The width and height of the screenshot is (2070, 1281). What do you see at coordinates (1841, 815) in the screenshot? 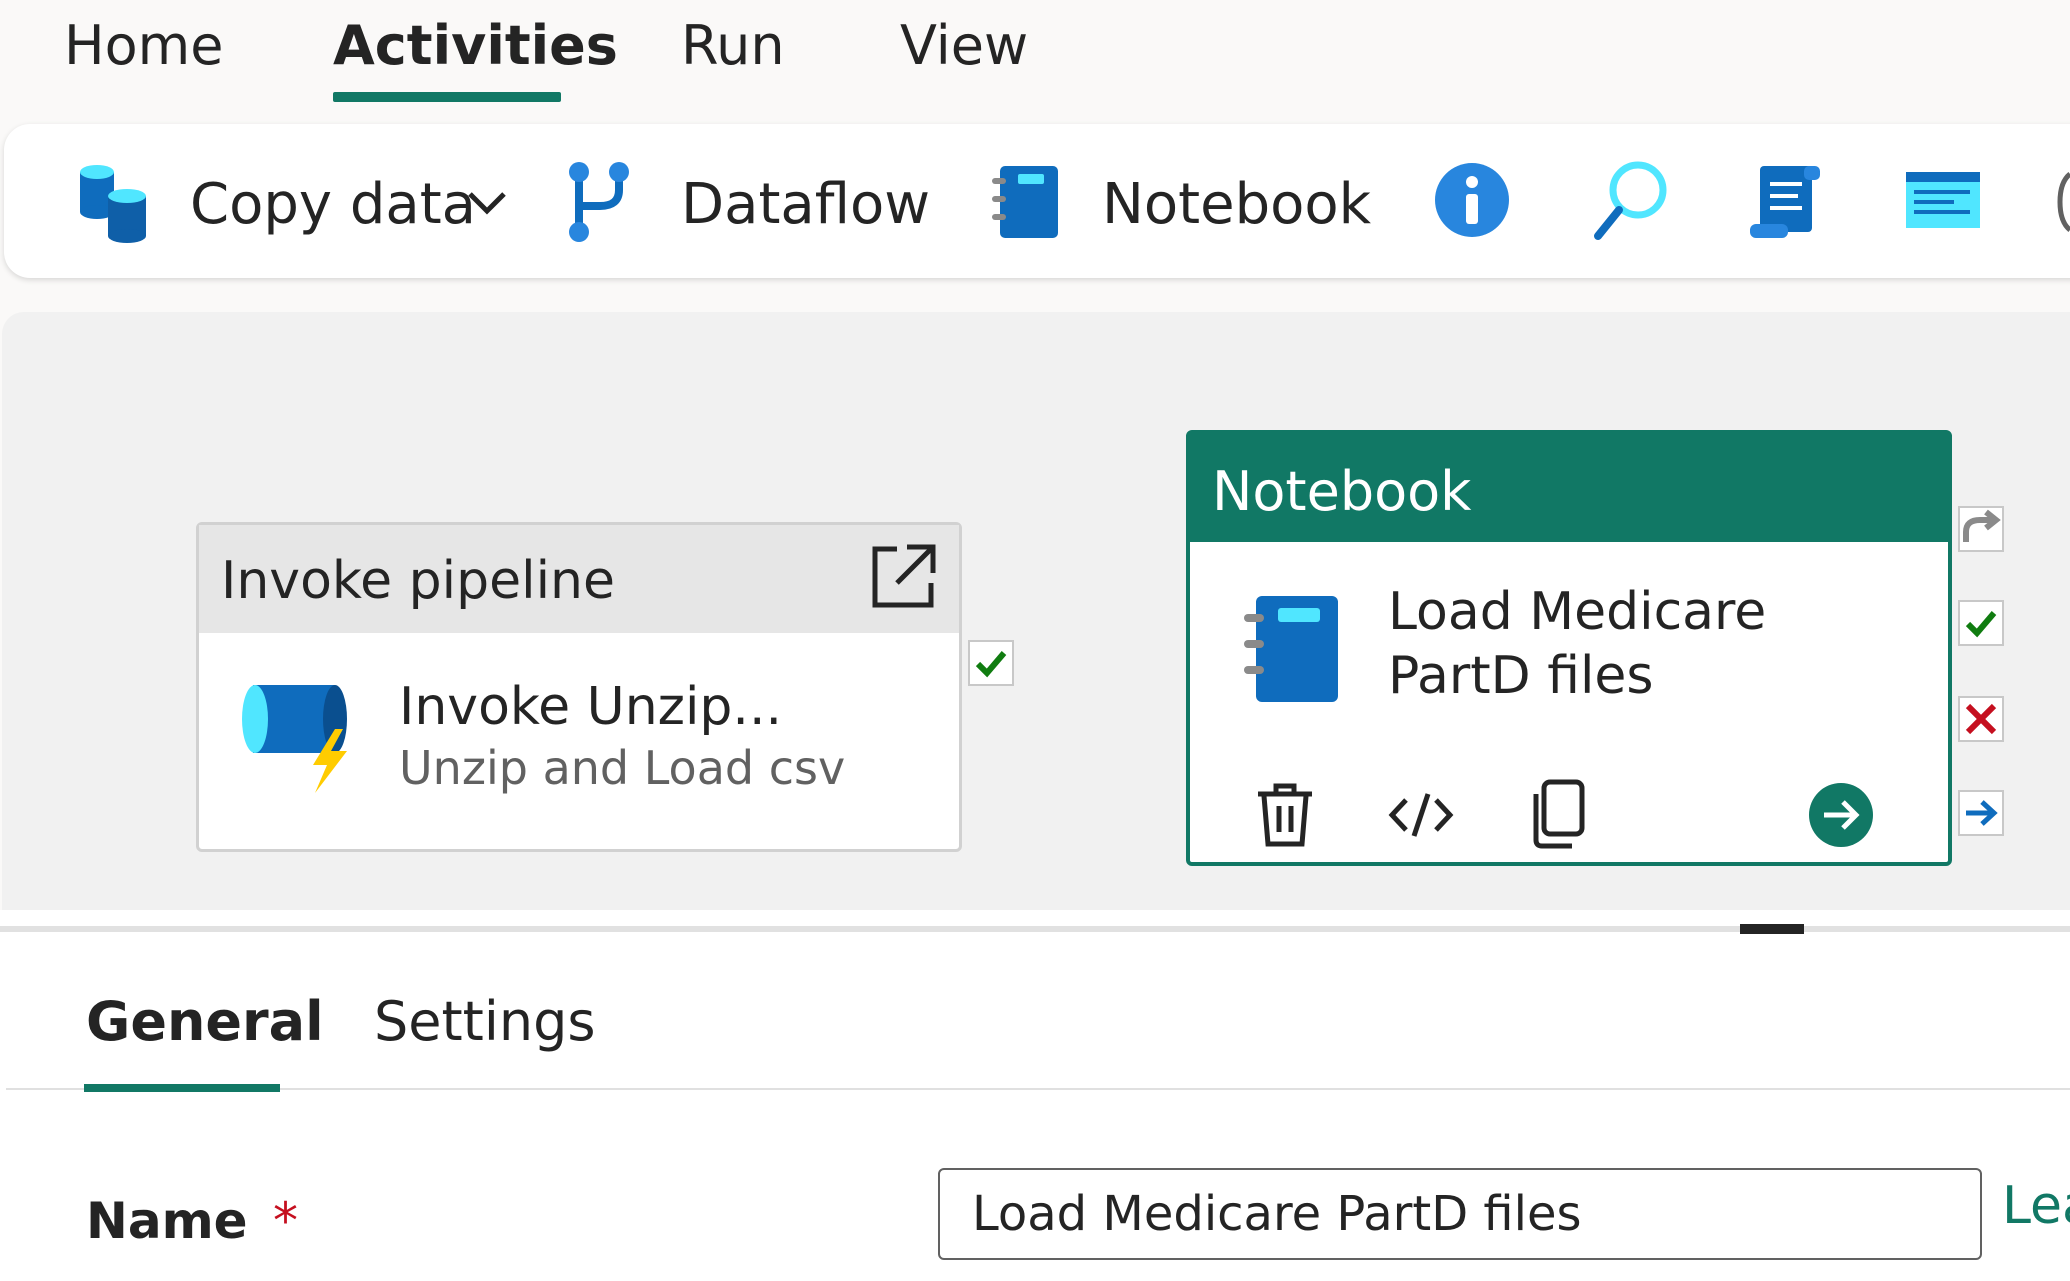
I see `go-arrow-icon` at bounding box center [1841, 815].